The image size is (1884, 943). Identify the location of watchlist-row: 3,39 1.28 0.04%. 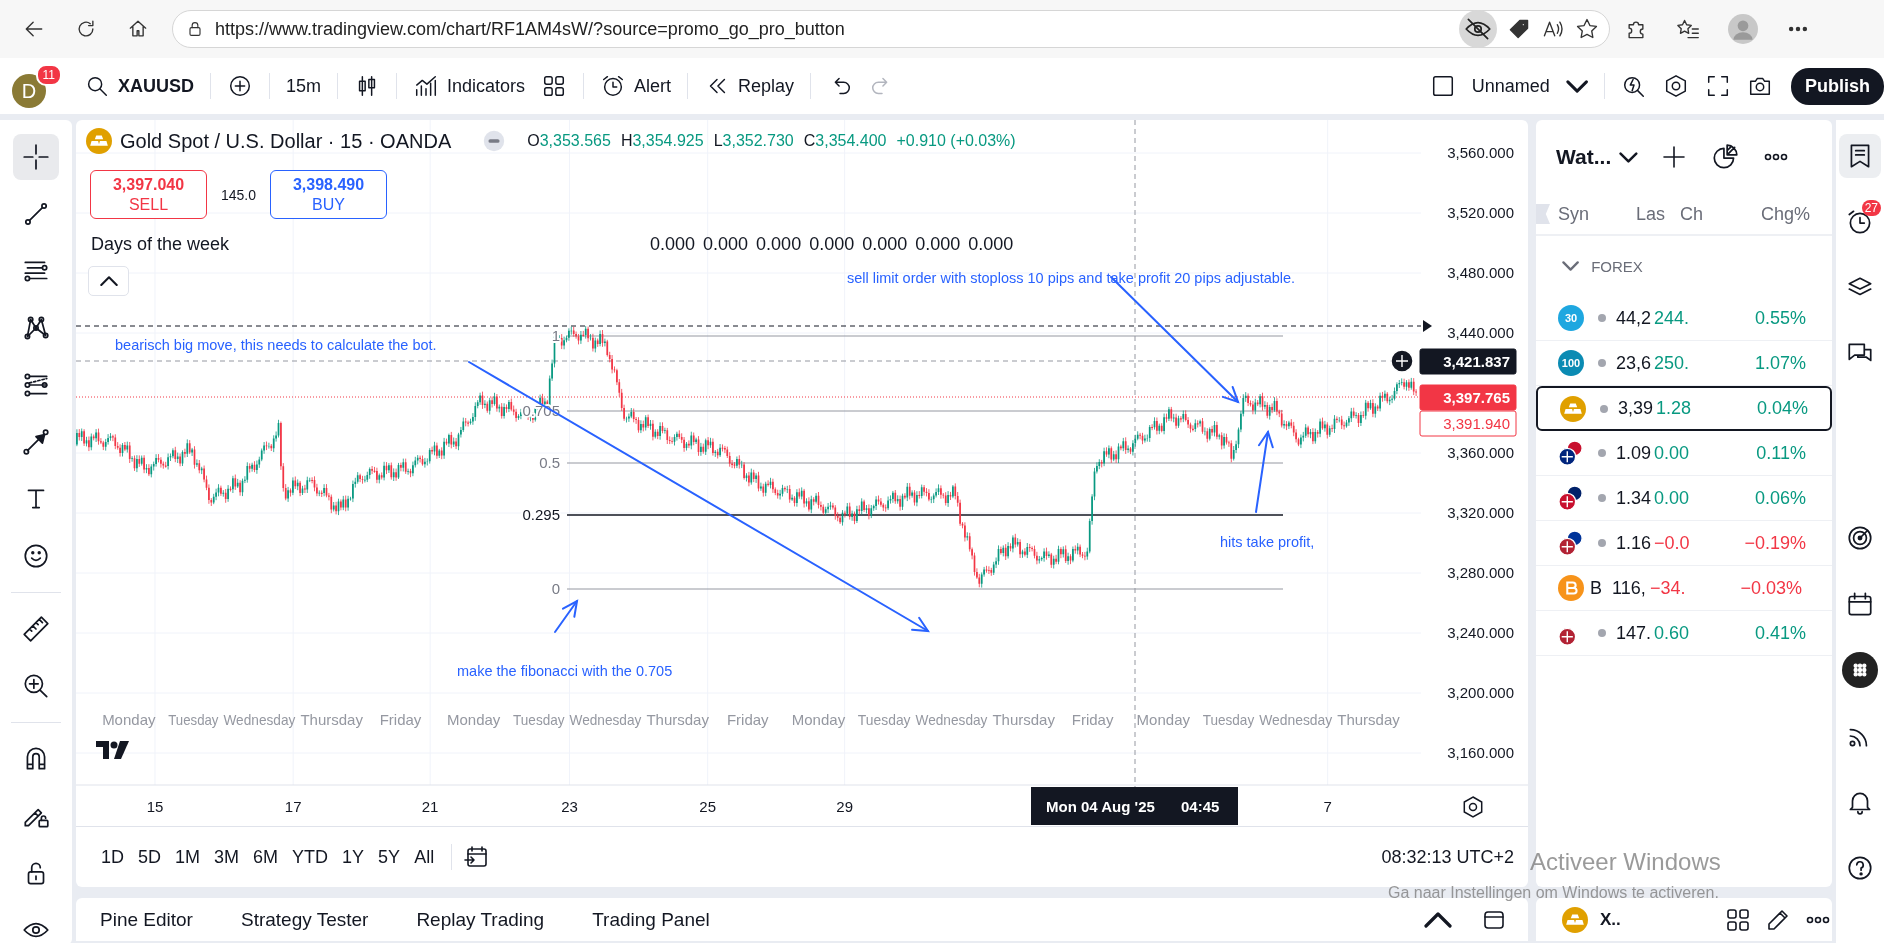
(1684, 408).